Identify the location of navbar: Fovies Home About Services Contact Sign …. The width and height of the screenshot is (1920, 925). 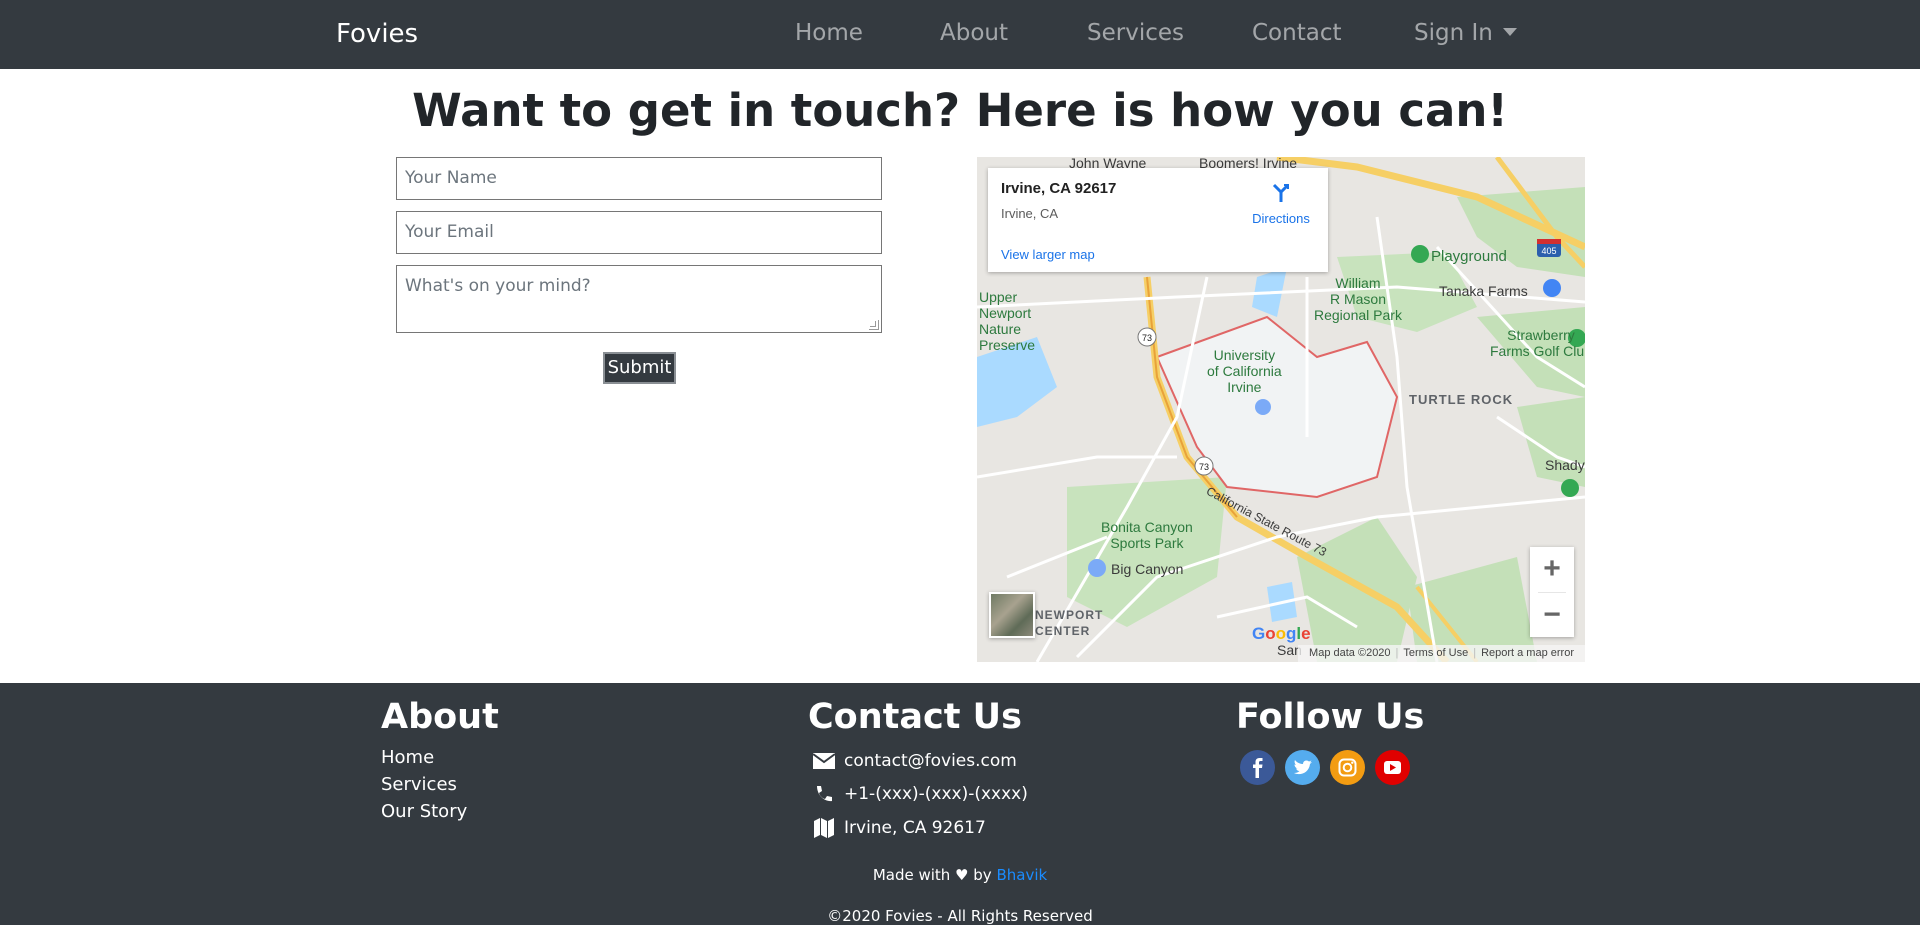
(960, 34).